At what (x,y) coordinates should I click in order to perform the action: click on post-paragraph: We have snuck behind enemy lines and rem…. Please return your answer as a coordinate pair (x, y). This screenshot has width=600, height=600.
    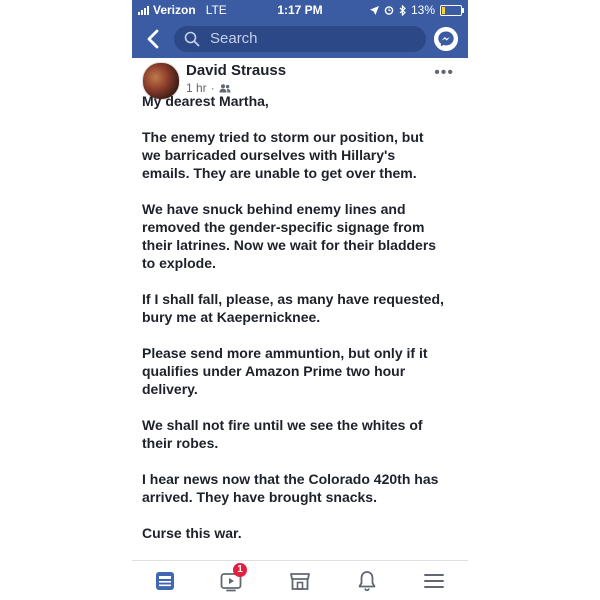
    Looking at the image, I should click on (289, 236).